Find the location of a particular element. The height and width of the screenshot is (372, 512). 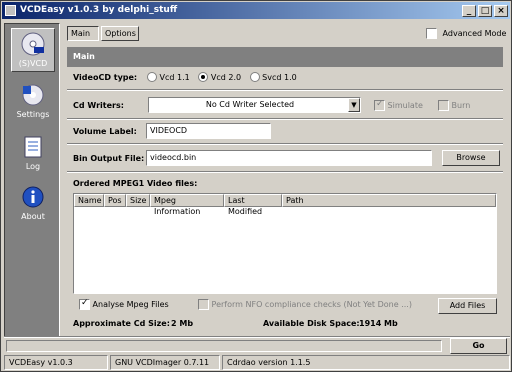

radio-vcd20: Vcd 2.0 is located at coordinates (219, 77).